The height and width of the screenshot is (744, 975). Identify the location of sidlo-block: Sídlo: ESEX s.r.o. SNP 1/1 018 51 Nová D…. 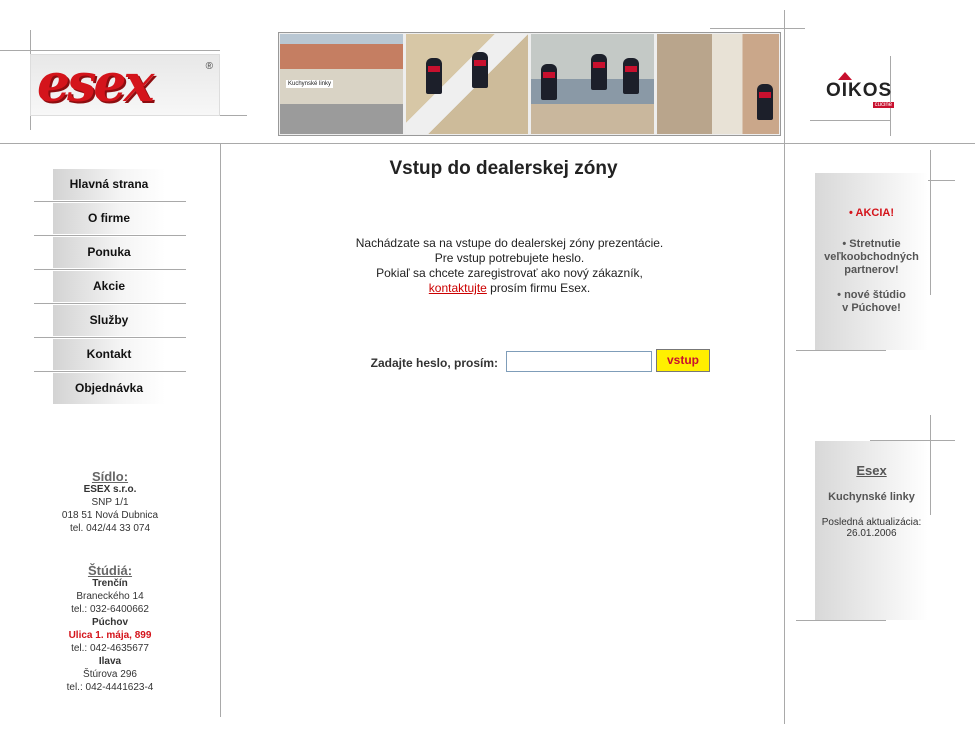
(110, 502).